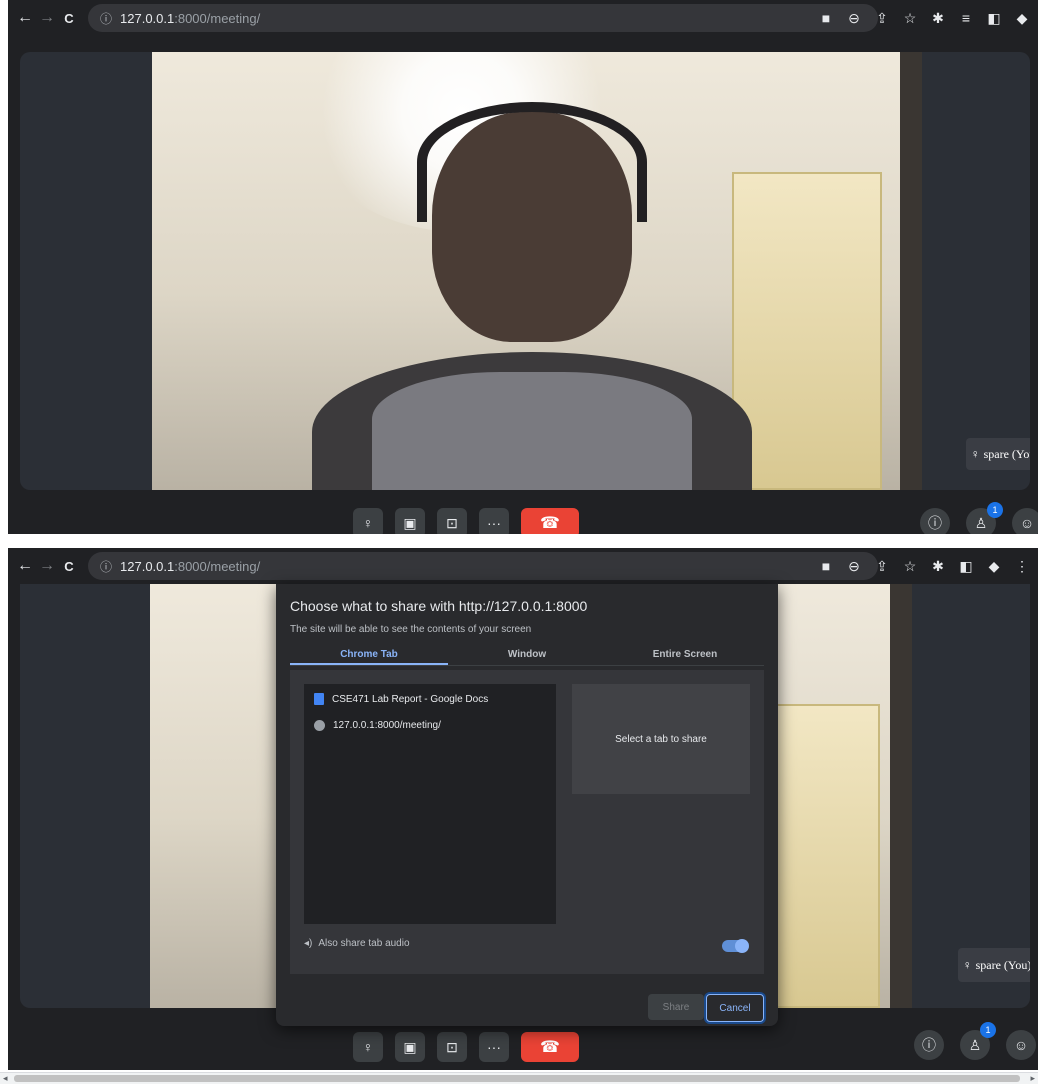  I want to click on scrollbar-thumb, so click(517, 1078).